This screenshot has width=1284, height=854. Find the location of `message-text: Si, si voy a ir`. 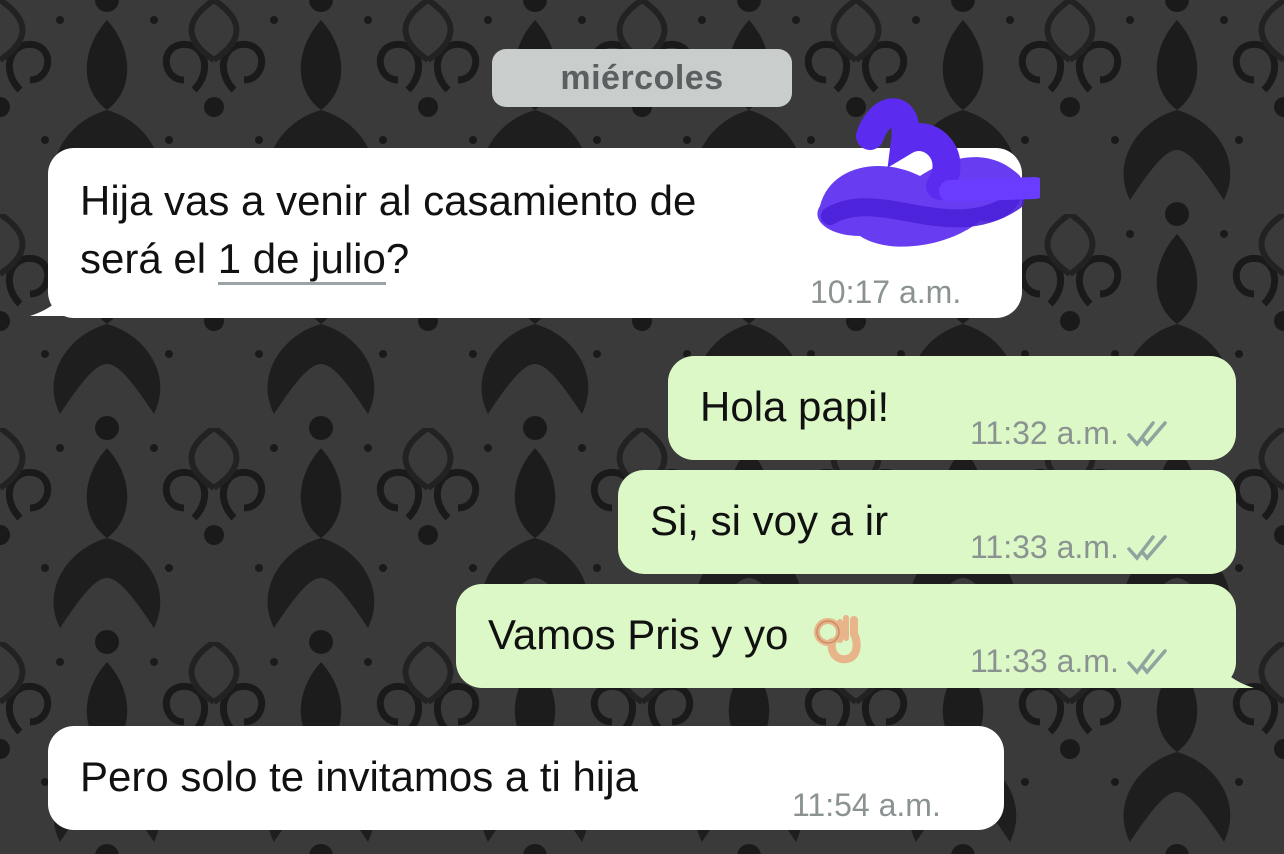

message-text: Si, si voy a ir is located at coordinates (769, 520).